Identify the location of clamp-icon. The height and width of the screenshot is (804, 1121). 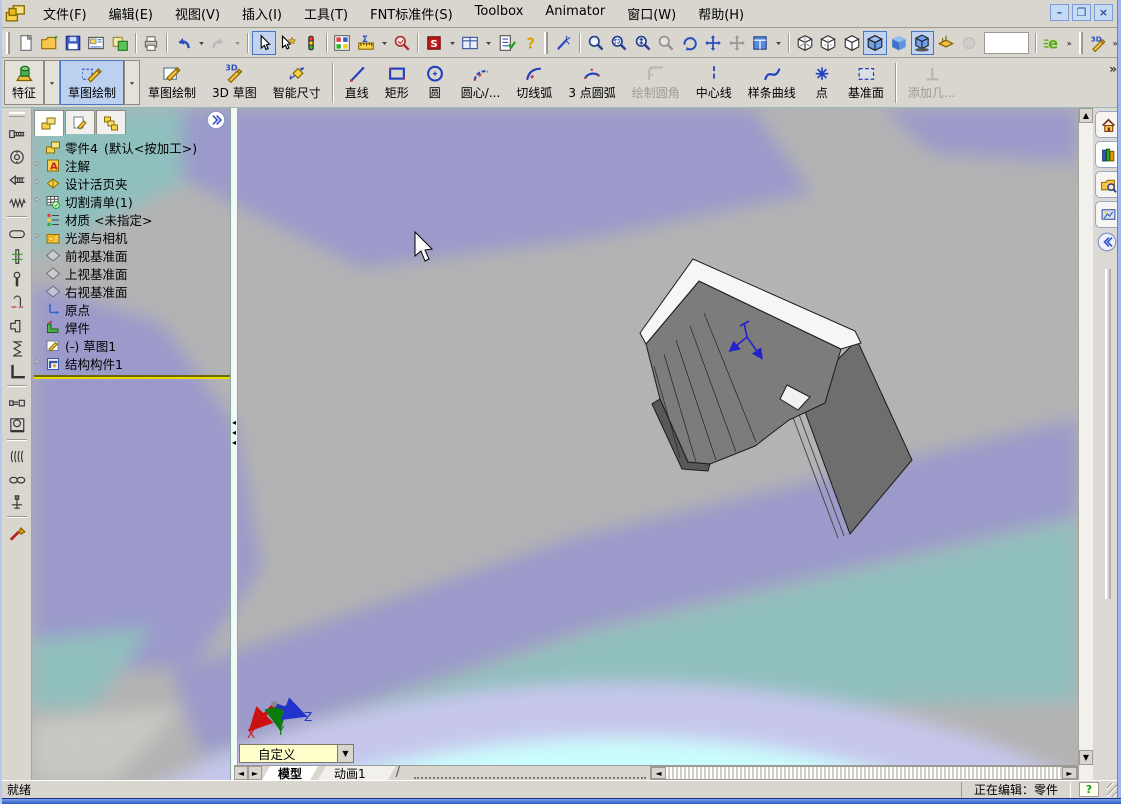
(17, 301).